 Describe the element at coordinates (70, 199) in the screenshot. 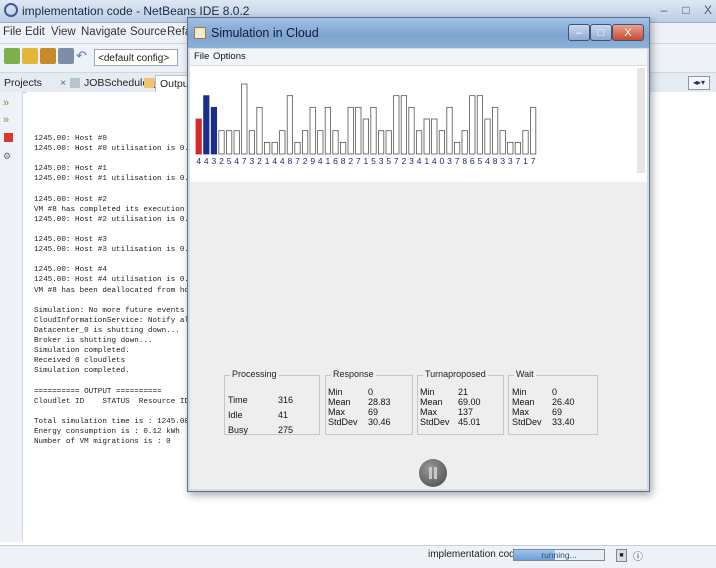

I see `output-line: 1245.00: Host #2` at that location.